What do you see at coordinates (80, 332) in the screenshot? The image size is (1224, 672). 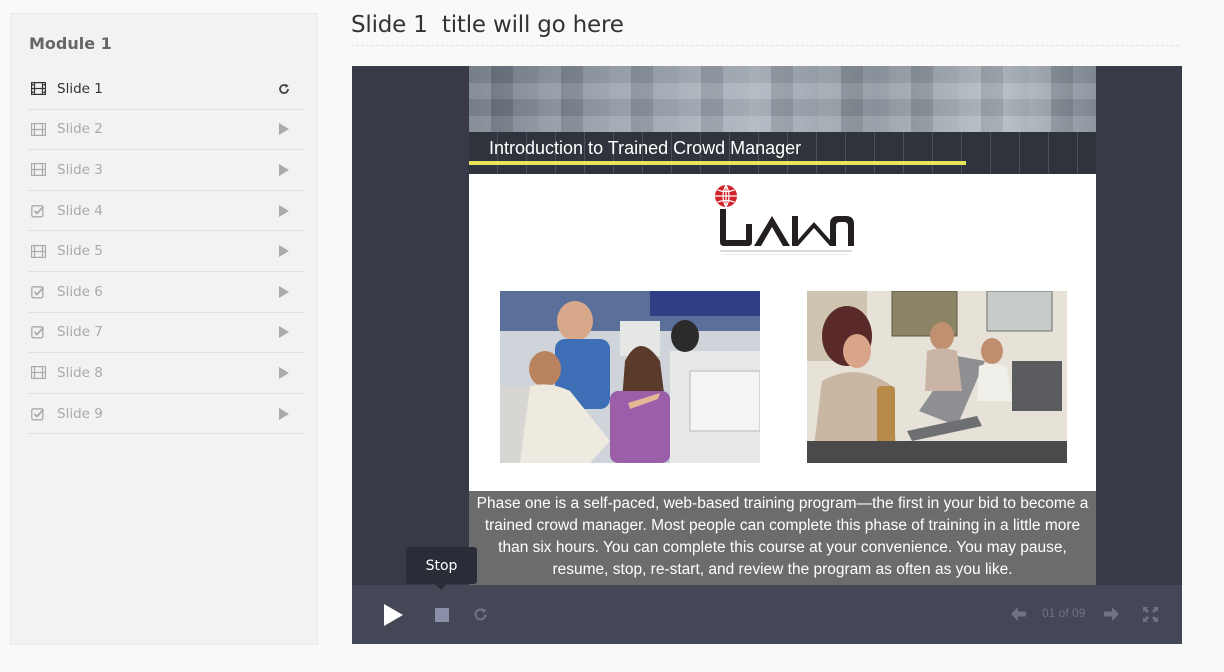 I see `sidebar-item-label: Slide 7` at bounding box center [80, 332].